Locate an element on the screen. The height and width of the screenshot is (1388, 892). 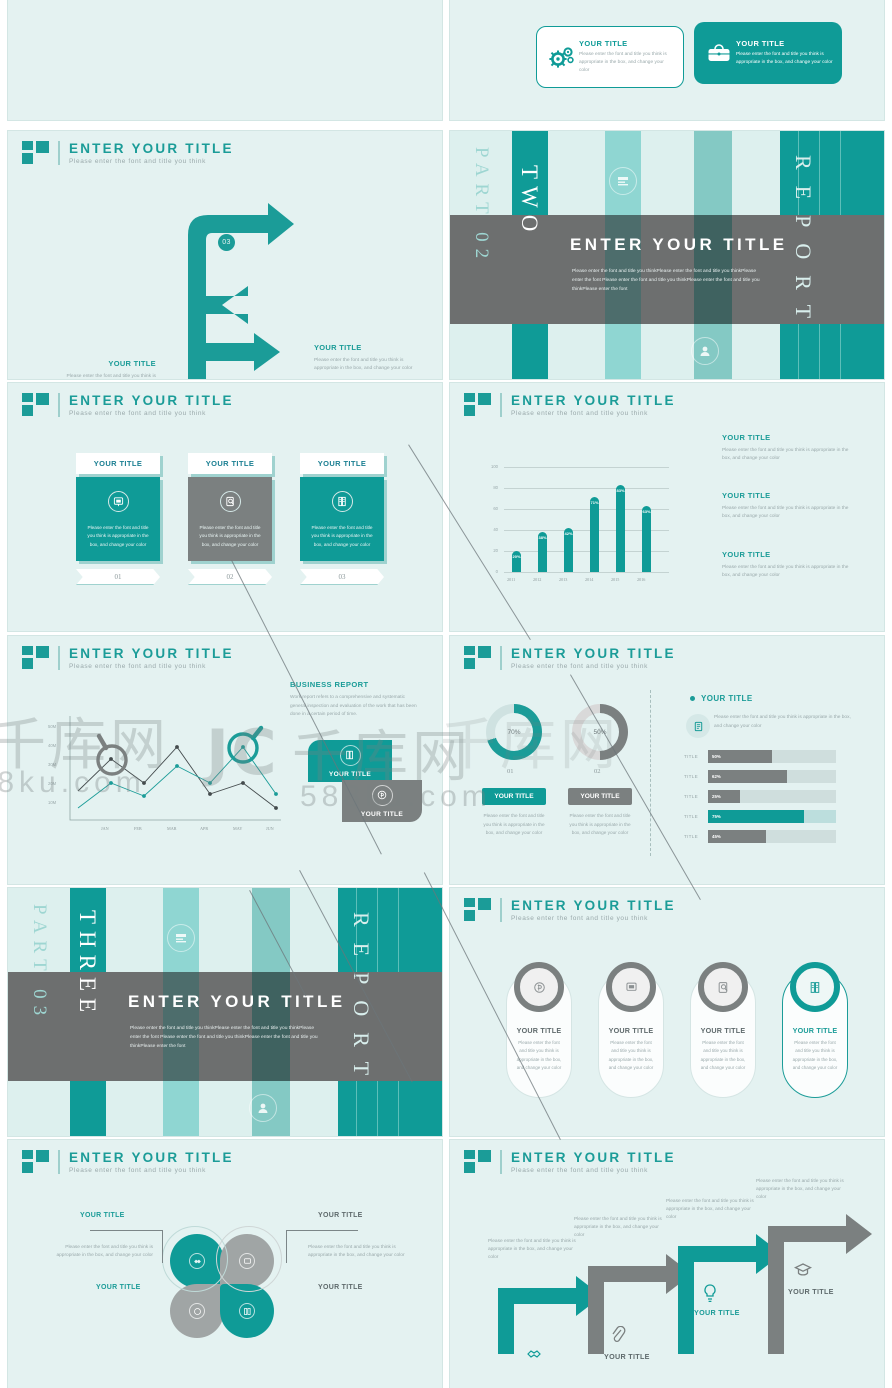
bar: 42% is located at coordinates (568, 550).